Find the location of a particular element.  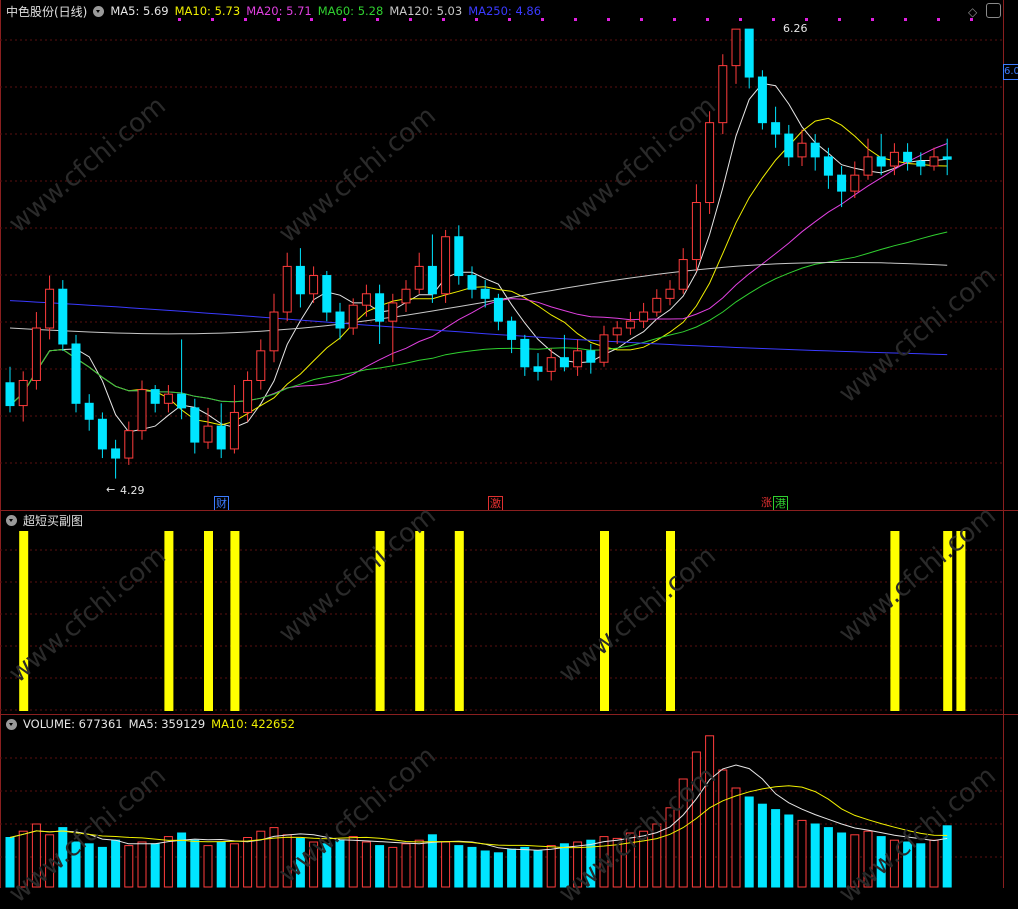

volume-ma5-line is located at coordinates (478, 807).